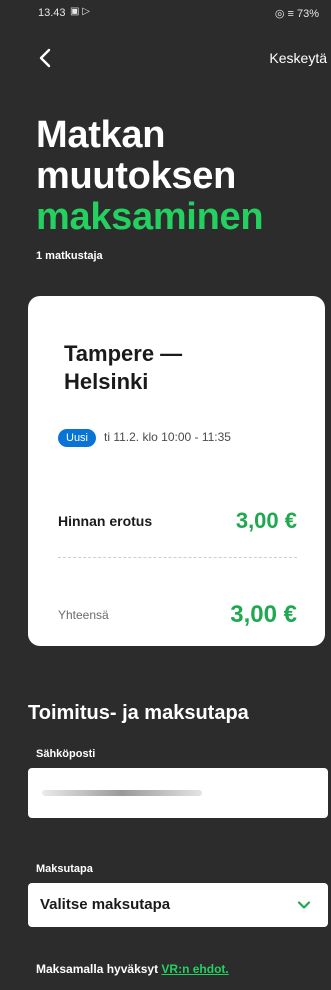 The width and height of the screenshot is (331, 990). Describe the element at coordinates (178, 905) in the screenshot. I see `payment-method-select: Valitse maksutapa` at that location.